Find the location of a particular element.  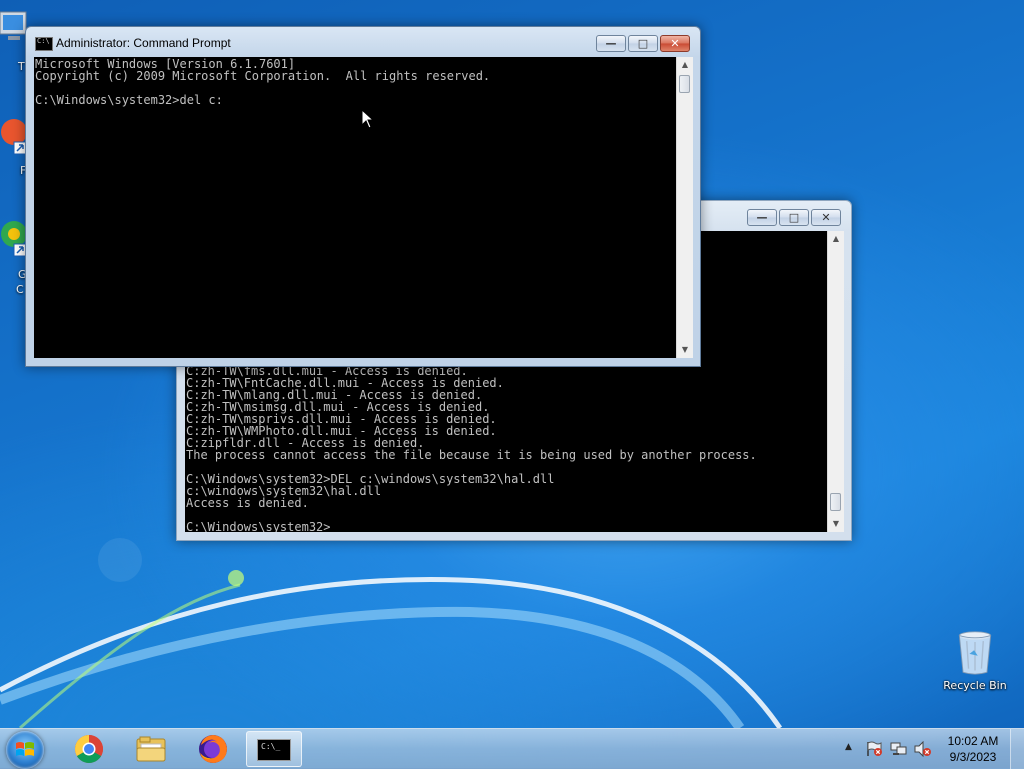

show-desktop-button is located at coordinates (1017, 749).